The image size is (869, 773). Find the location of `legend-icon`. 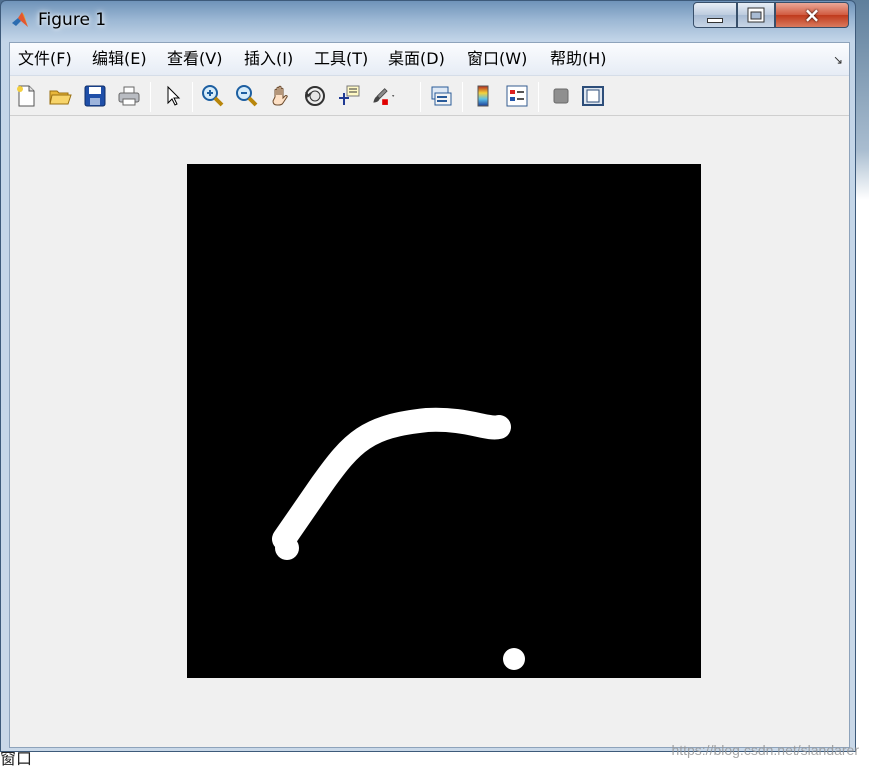

legend-icon is located at coordinates (517, 96).